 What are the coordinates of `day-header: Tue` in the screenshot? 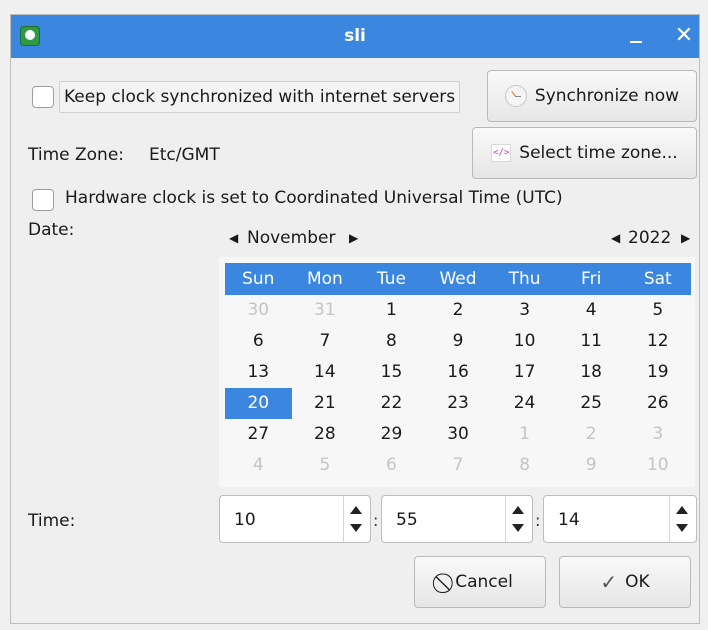 It's located at (391, 279).